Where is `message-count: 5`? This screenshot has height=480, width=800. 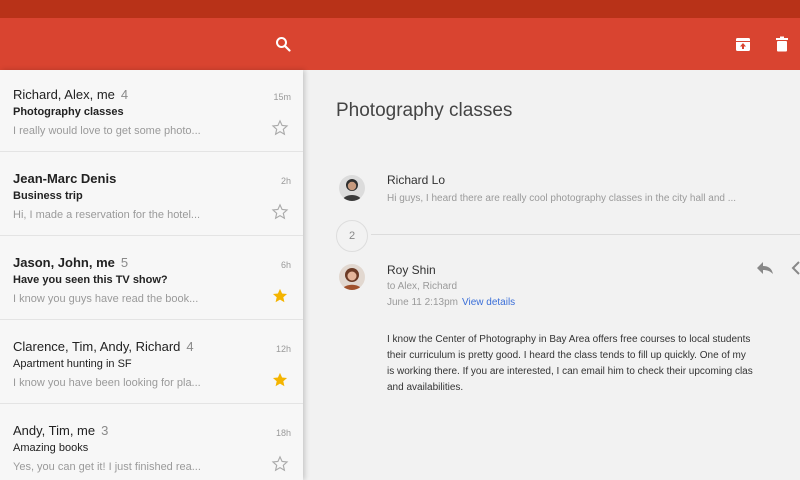
message-count: 5 is located at coordinates (124, 262).